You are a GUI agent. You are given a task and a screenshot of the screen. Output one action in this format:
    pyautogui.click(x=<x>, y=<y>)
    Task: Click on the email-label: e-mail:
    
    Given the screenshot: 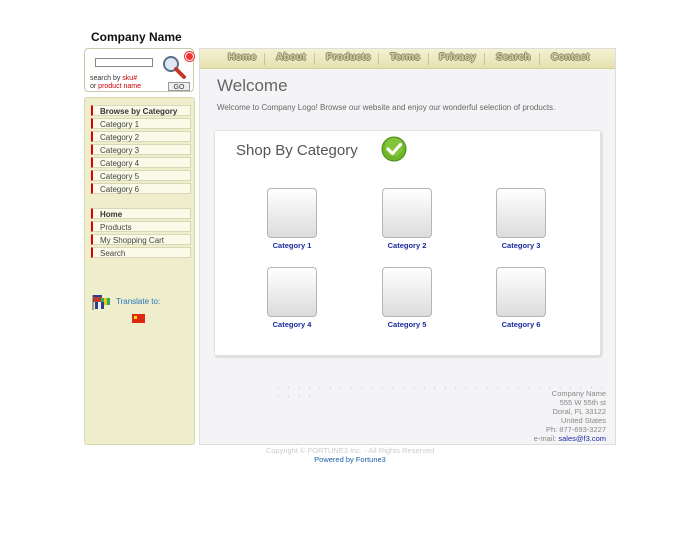 What is the action you would take?
    pyautogui.click(x=546, y=438)
    